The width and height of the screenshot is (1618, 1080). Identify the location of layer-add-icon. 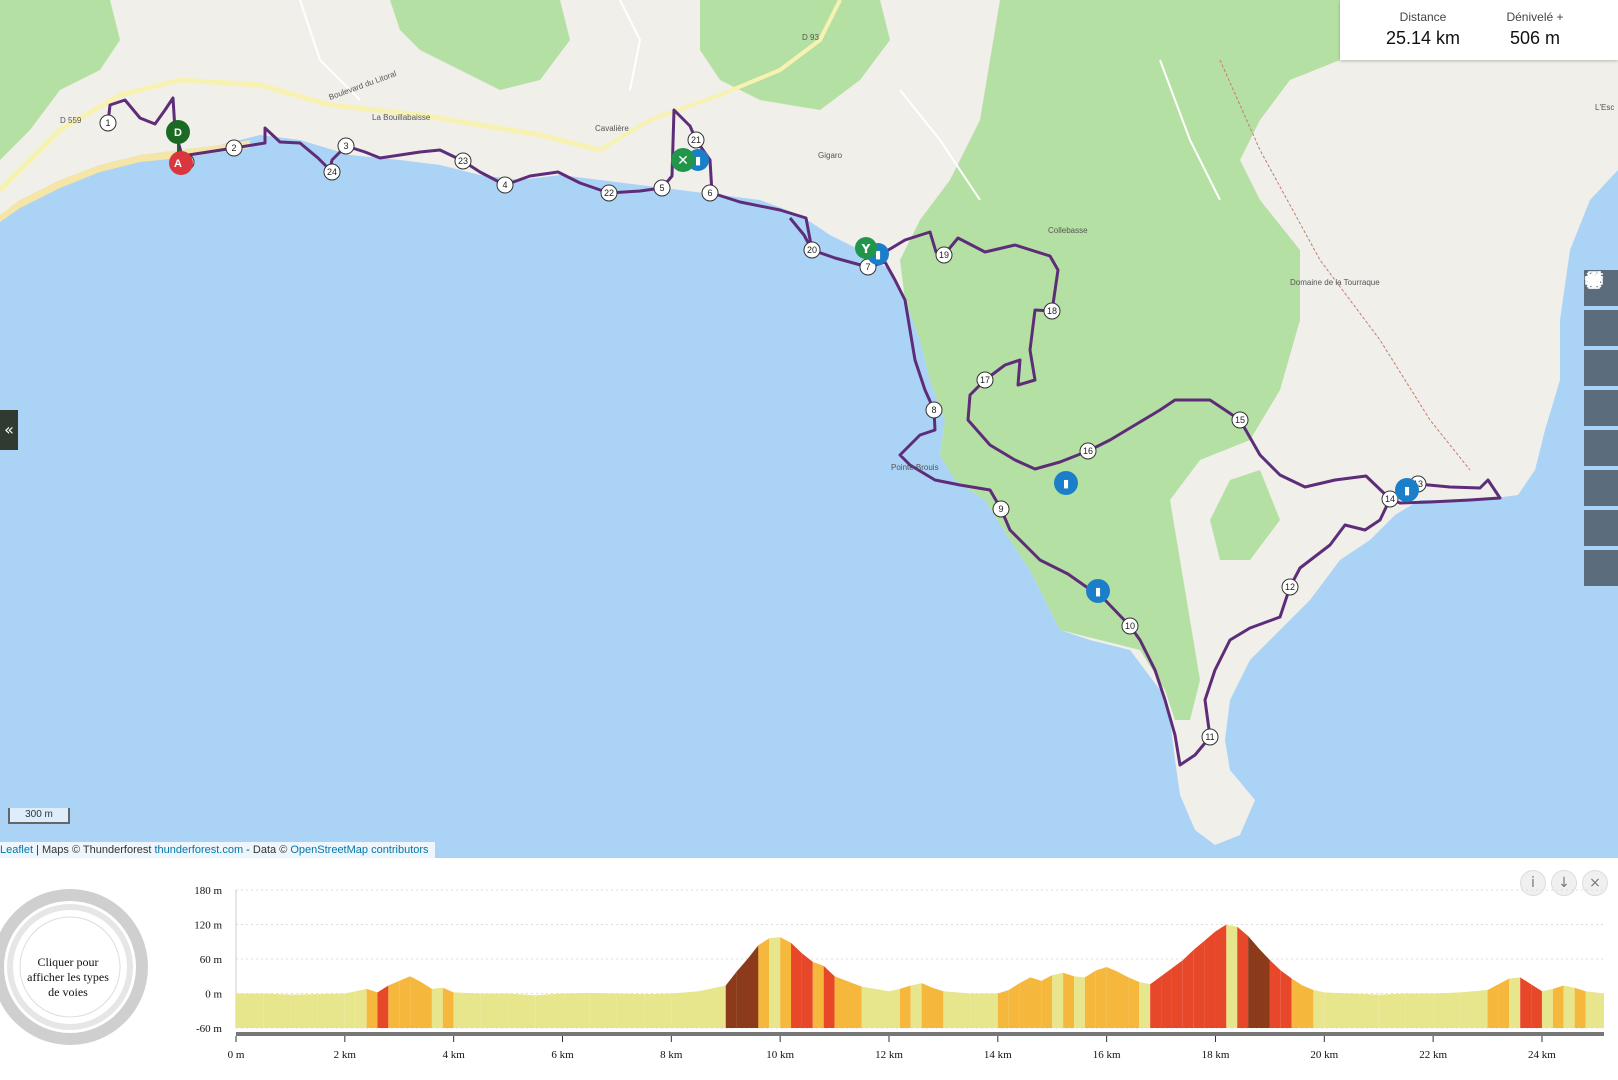
(1601, 368).